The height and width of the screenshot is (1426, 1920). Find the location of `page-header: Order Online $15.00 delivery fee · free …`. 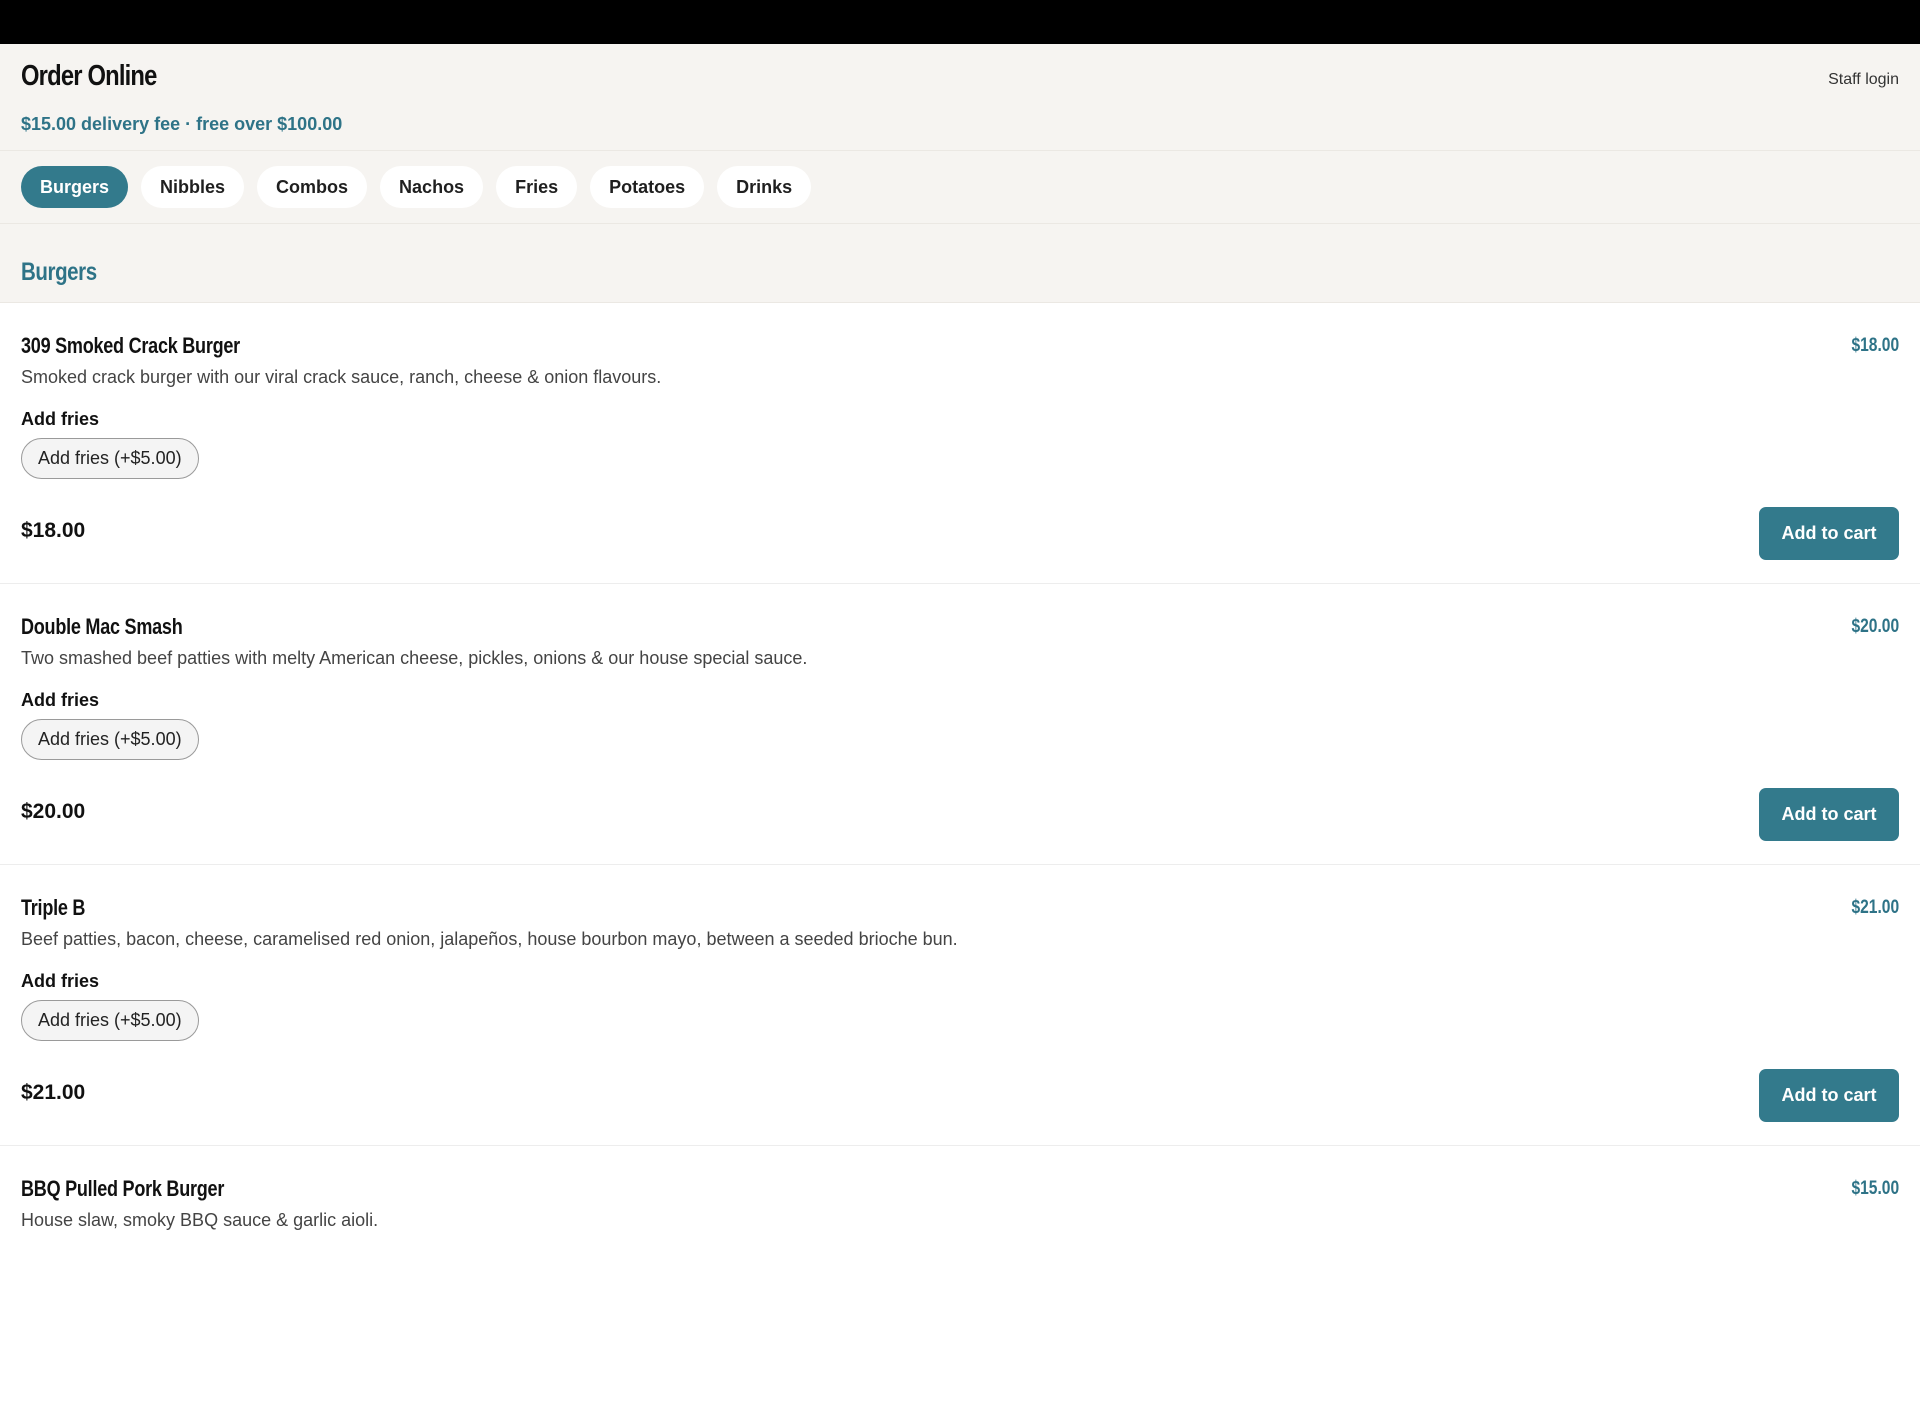

page-header: Order Online $15.00 delivery fee · free … is located at coordinates (960, 97).